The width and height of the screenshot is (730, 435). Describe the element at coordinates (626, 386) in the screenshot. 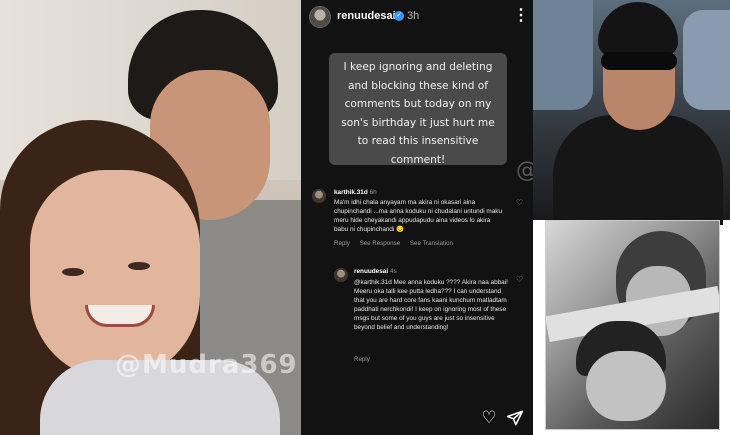

I see `boy-face` at that location.